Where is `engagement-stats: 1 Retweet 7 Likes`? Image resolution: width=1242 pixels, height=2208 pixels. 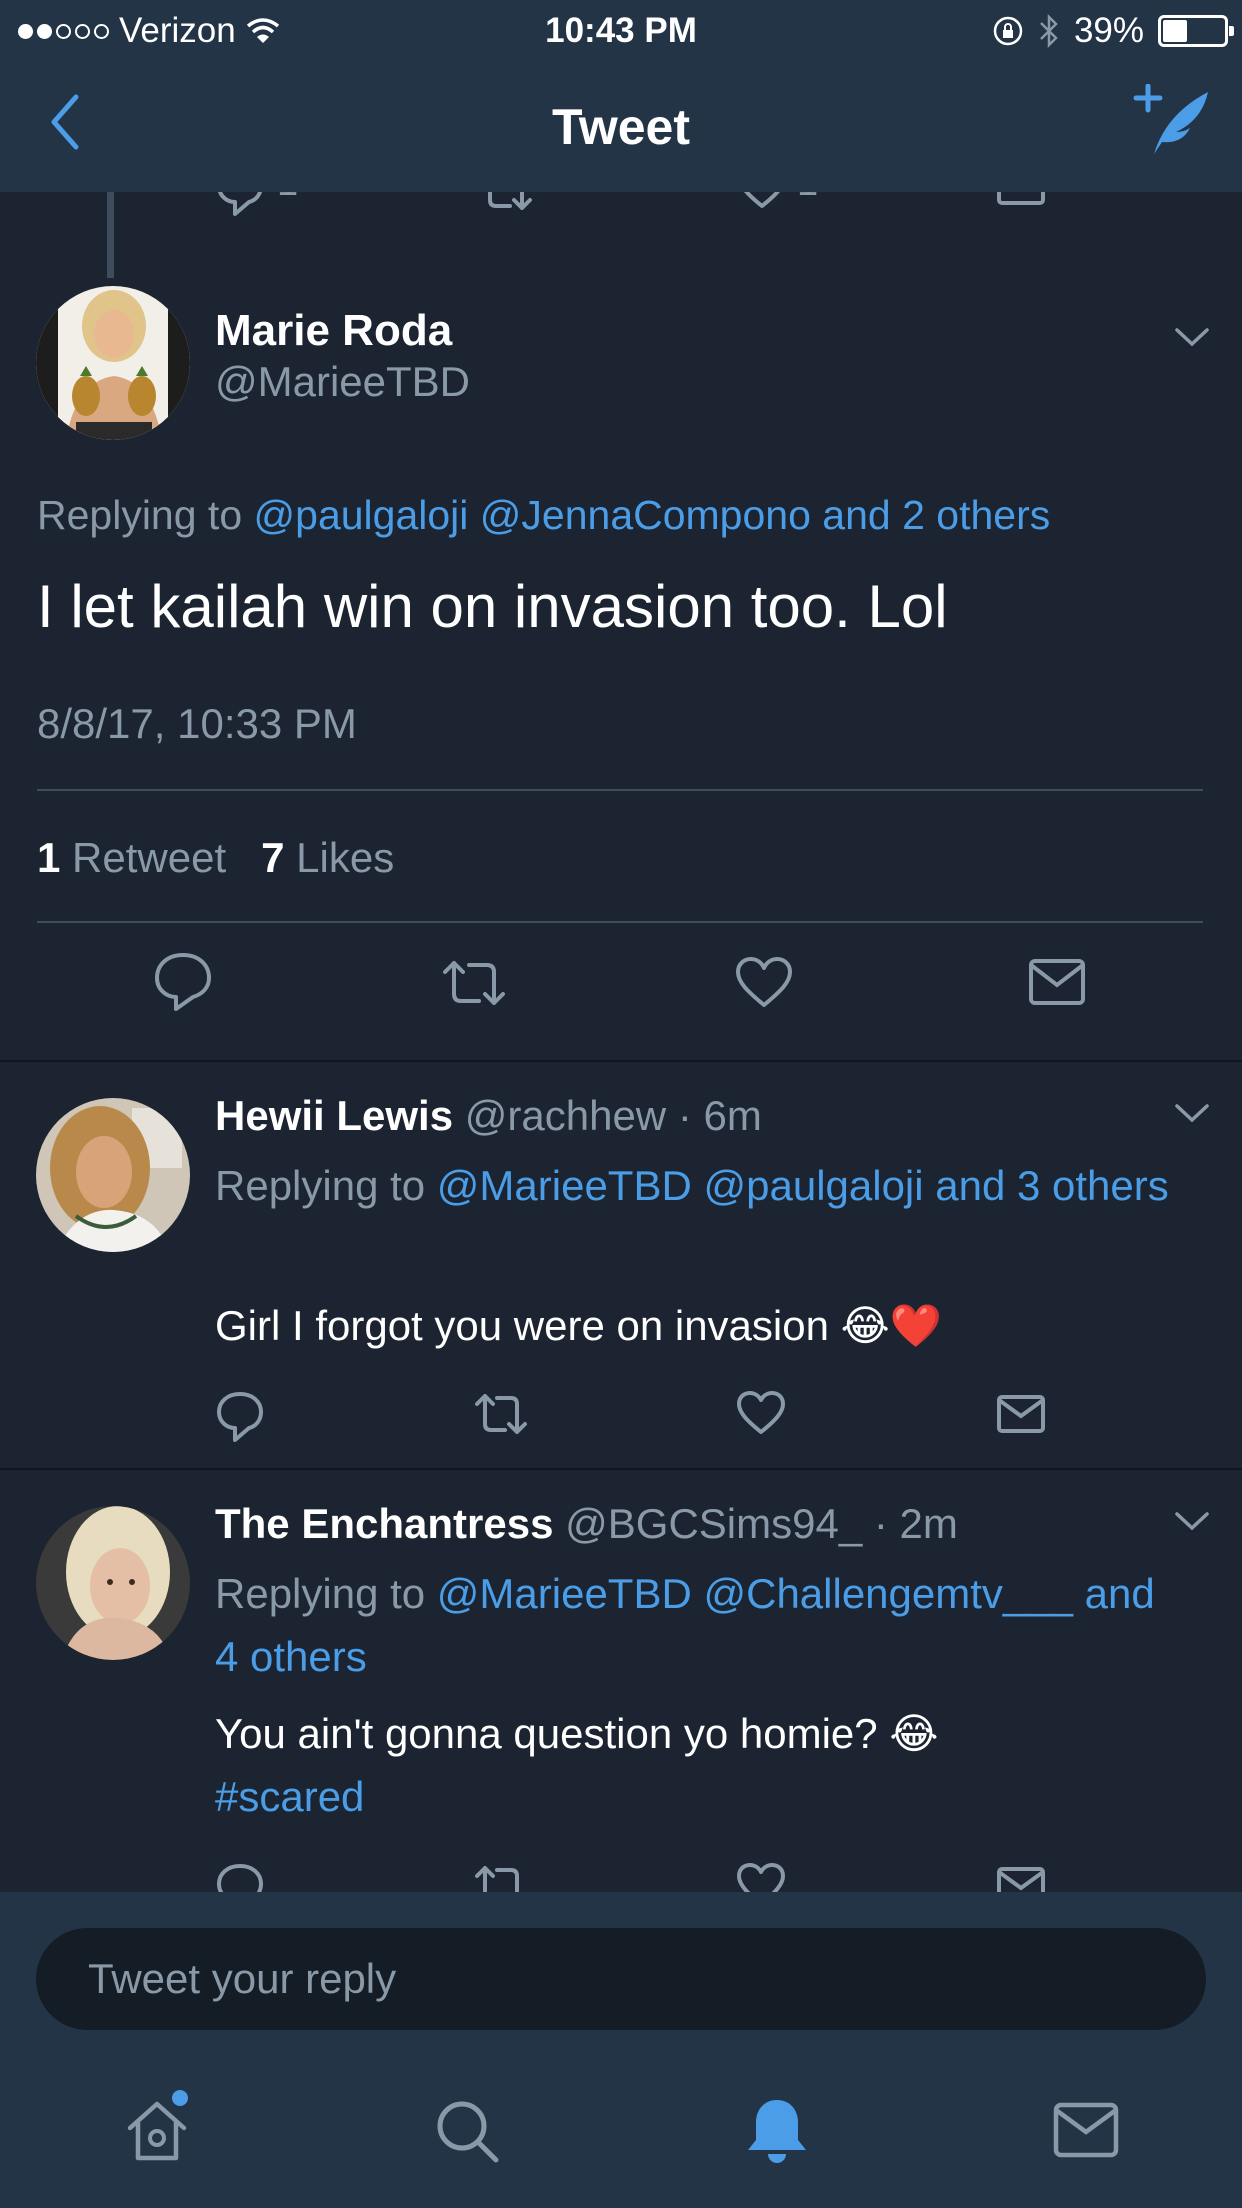 engagement-stats: 1 Retweet 7 Likes is located at coordinates (215, 858).